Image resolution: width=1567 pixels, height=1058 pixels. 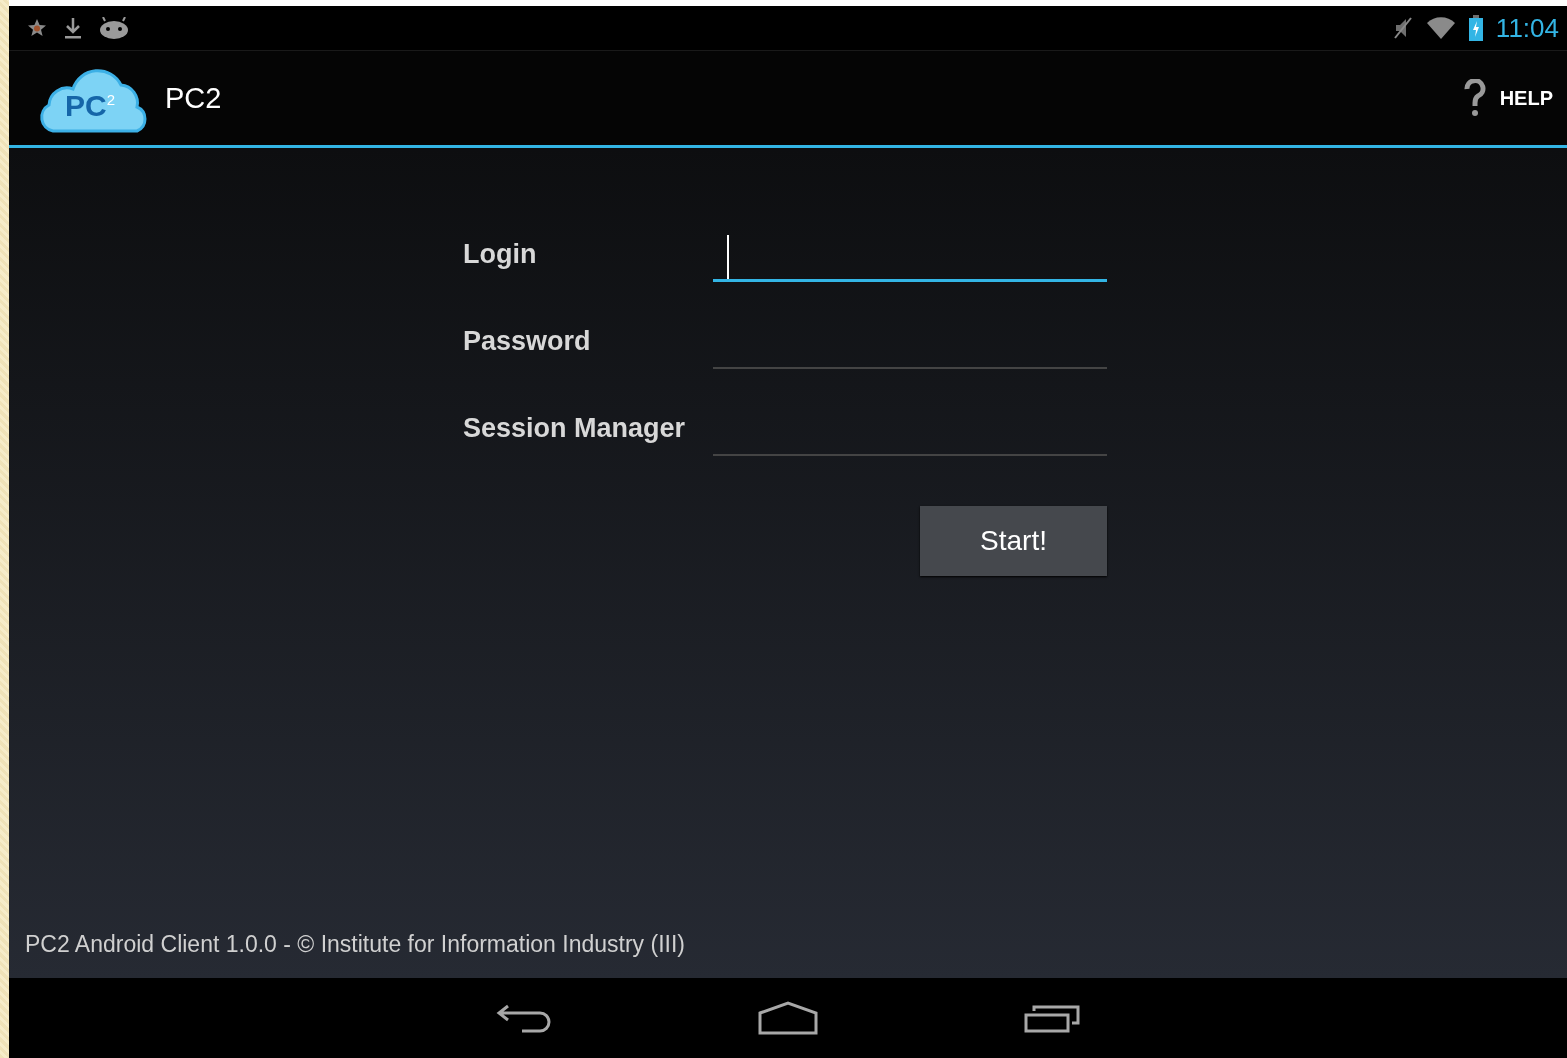 I want to click on question-mark-icon, so click(x=1474, y=98).